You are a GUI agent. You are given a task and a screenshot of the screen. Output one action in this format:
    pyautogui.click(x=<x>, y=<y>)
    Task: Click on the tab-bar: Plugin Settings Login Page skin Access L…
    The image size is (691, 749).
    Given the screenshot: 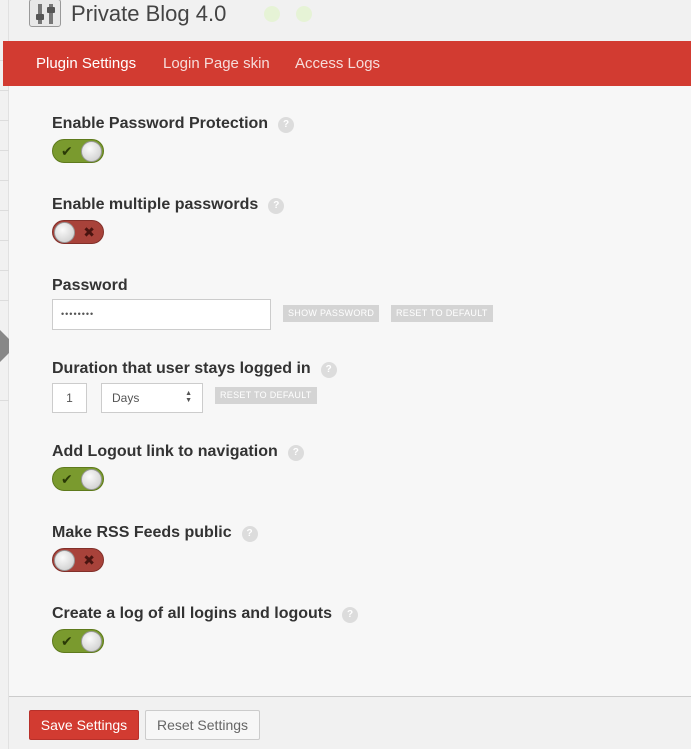 What is the action you would take?
    pyautogui.click(x=347, y=63)
    